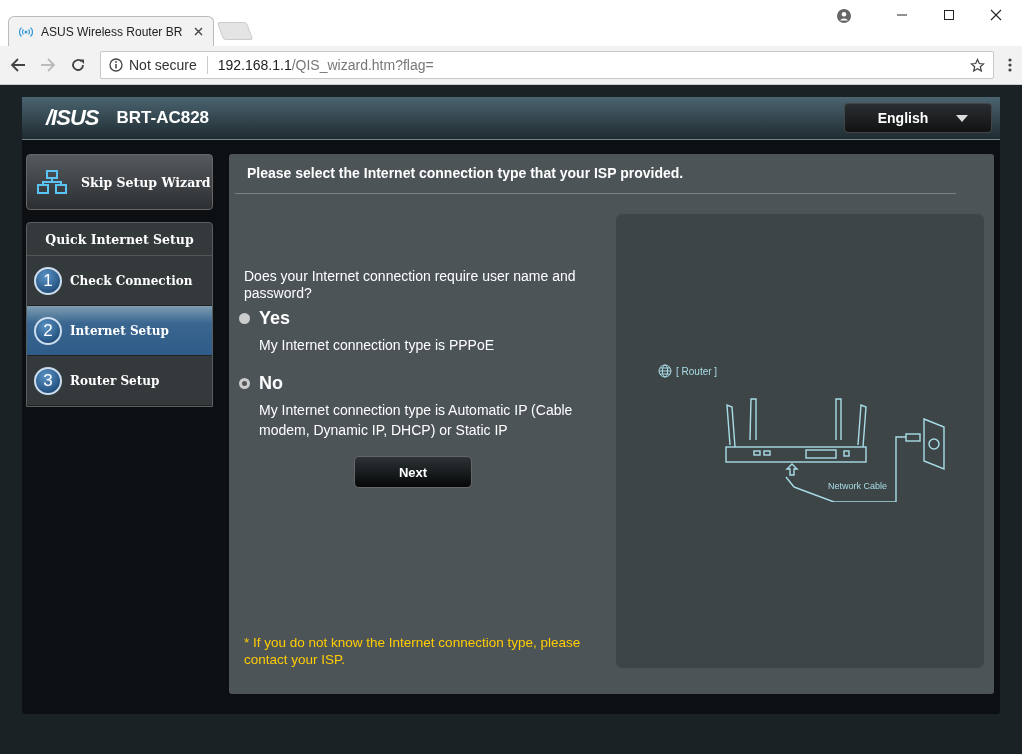 Image resolution: width=1022 pixels, height=754 pixels. What do you see at coordinates (48, 380) in the screenshot?
I see `step-number-badge: 3` at bounding box center [48, 380].